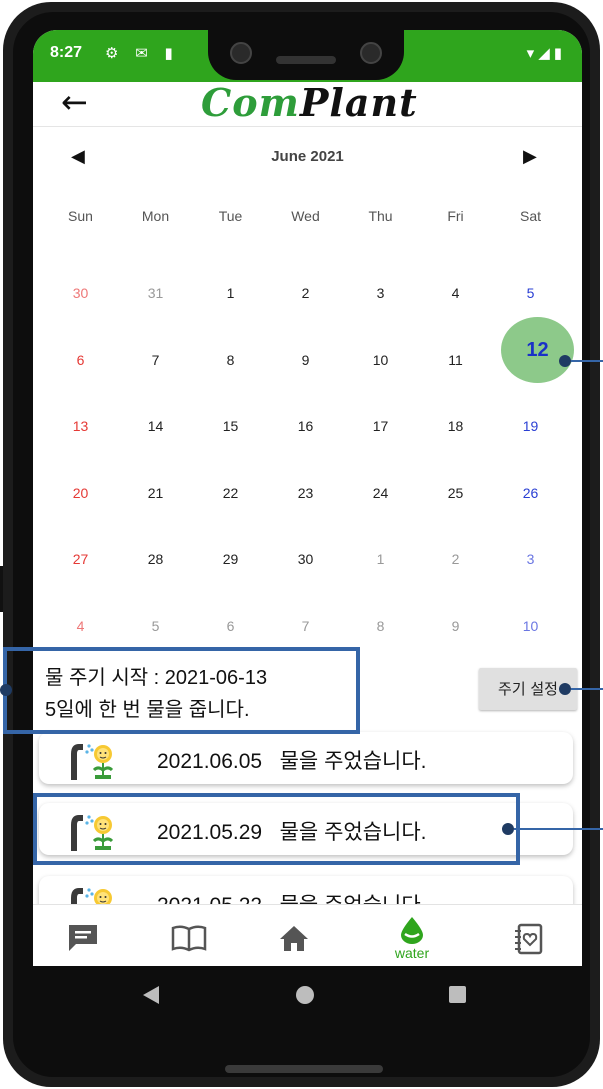  I want to click on weekday-label: Thu, so click(380, 216).